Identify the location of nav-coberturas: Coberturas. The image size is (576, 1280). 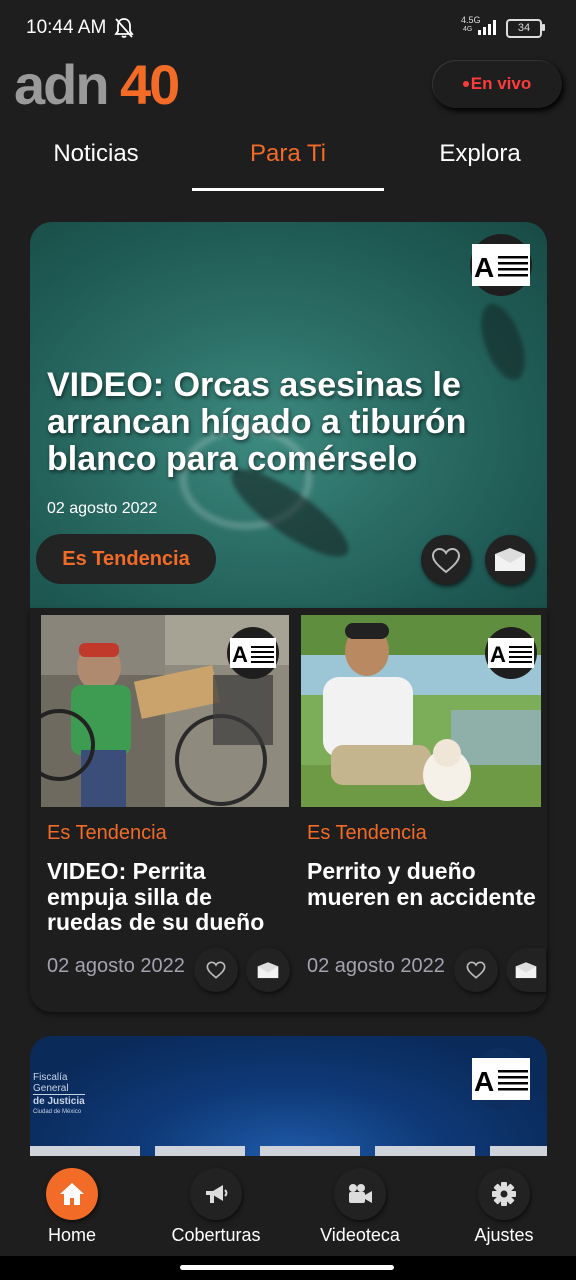
(216, 1207).